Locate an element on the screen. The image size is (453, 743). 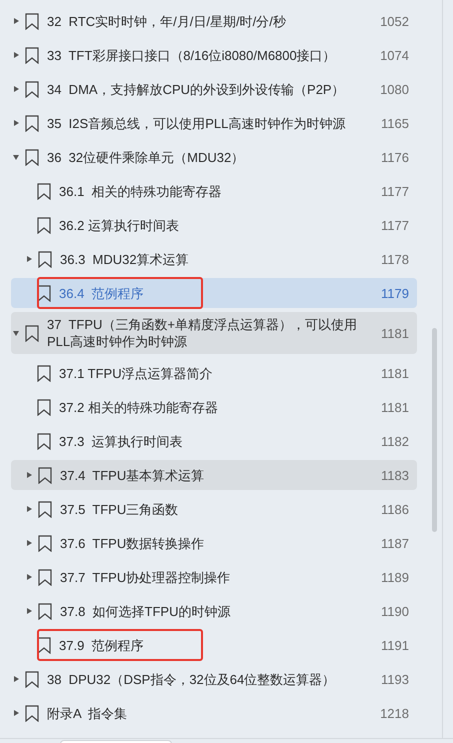
bookmark-item: 37.3 运算执行时间表 1182 is located at coordinates (214, 441).